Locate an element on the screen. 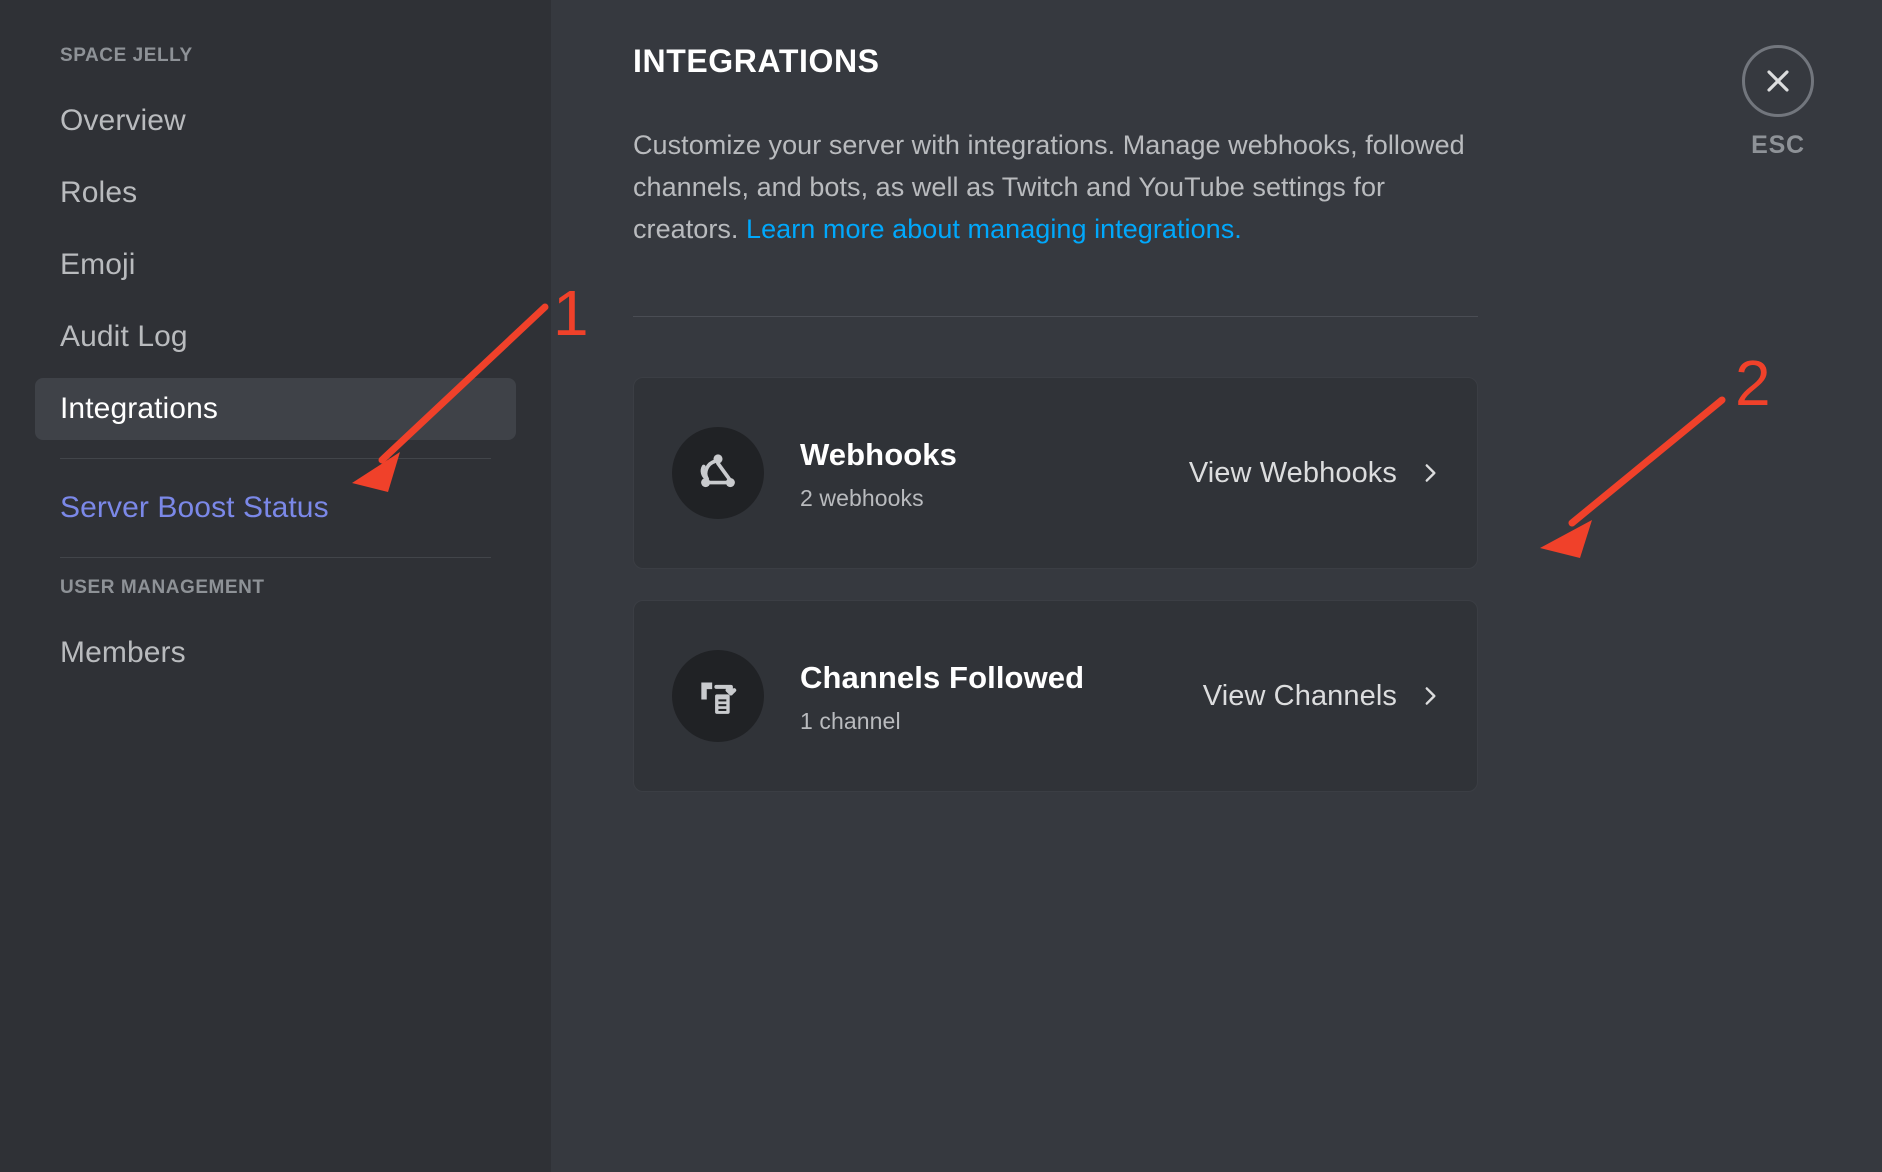 Image resolution: width=1882 pixels, height=1172 pixels. view-webhooks-label: View Webhooks is located at coordinates (1292, 472).